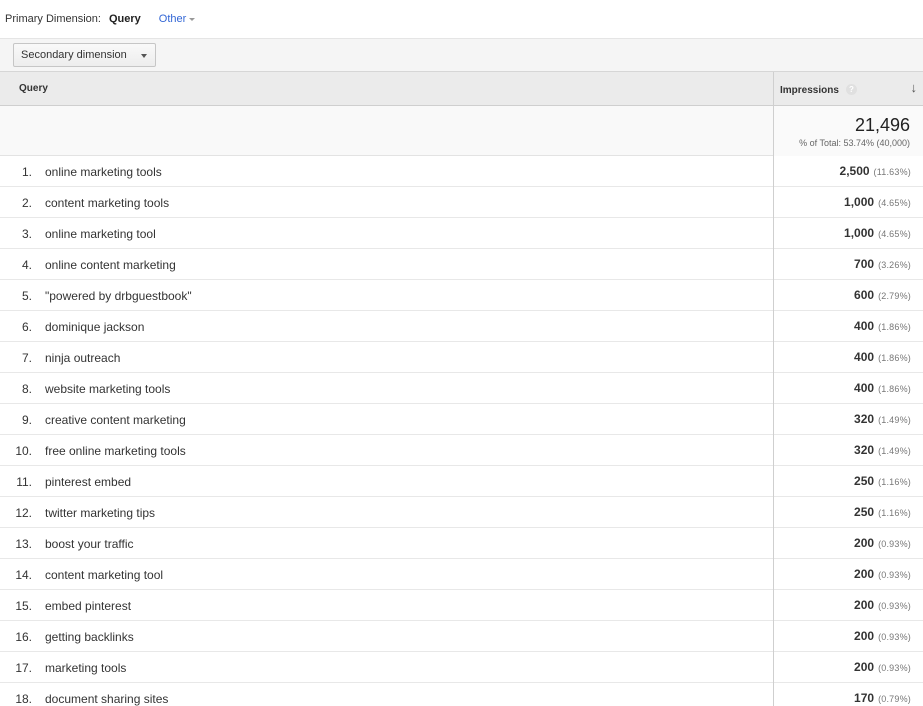 The image size is (923, 706). Describe the element at coordinates (809, 90) in the screenshot. I see `impressions-header-label: Impressions` at that location.